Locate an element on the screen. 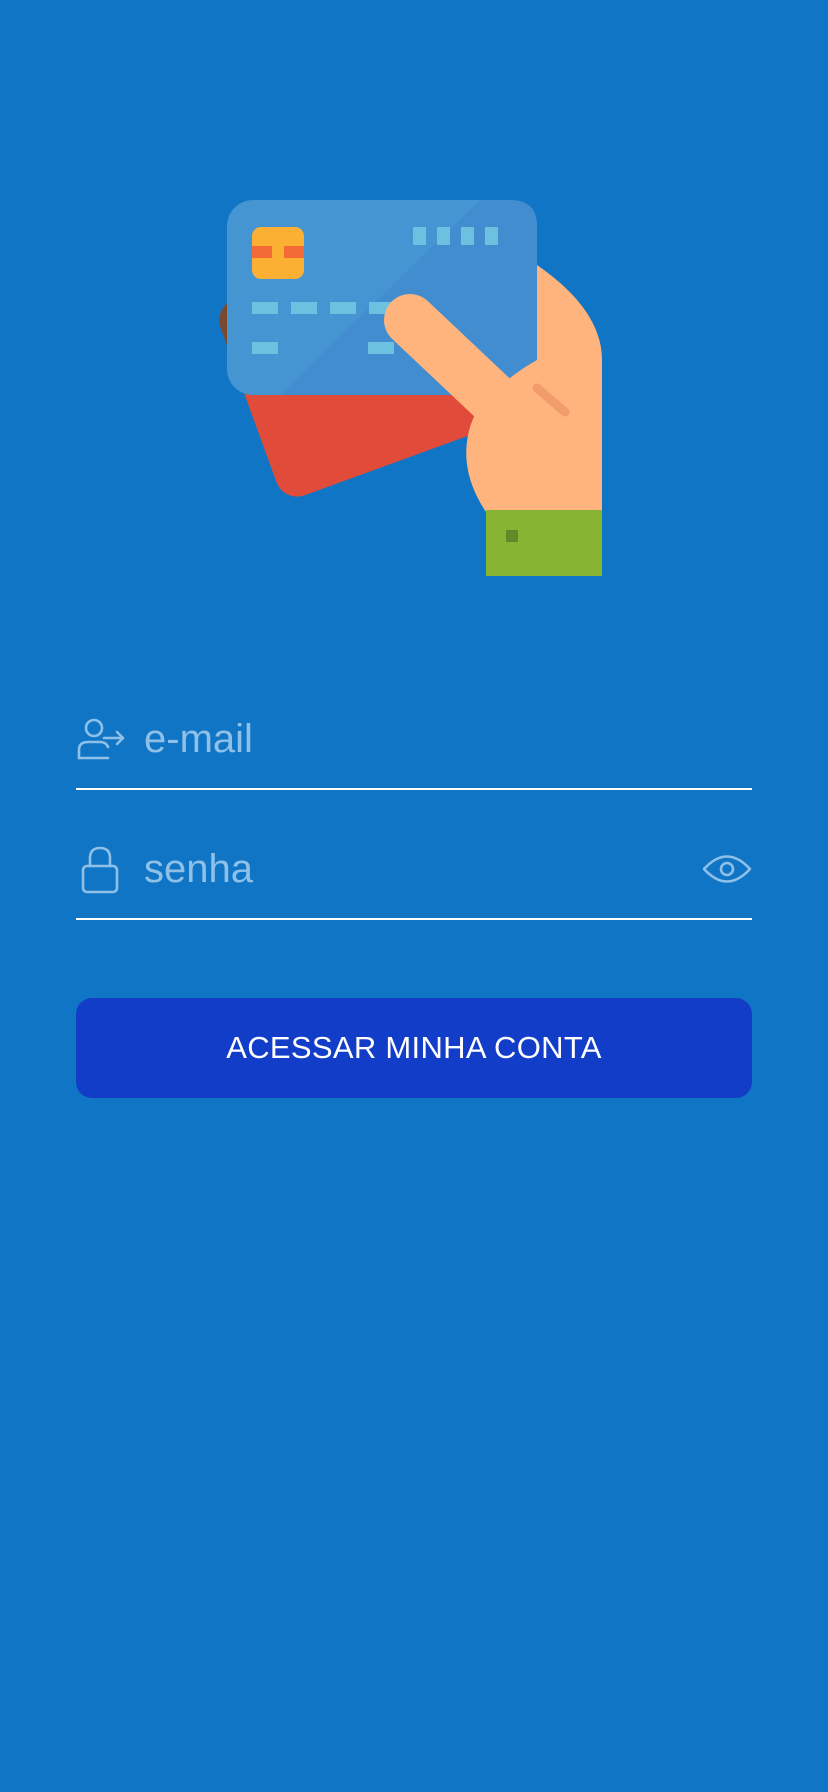 Image resolution: width=828 pixels, height=1792 pixels. email-field is located at coordinates (414, 745).